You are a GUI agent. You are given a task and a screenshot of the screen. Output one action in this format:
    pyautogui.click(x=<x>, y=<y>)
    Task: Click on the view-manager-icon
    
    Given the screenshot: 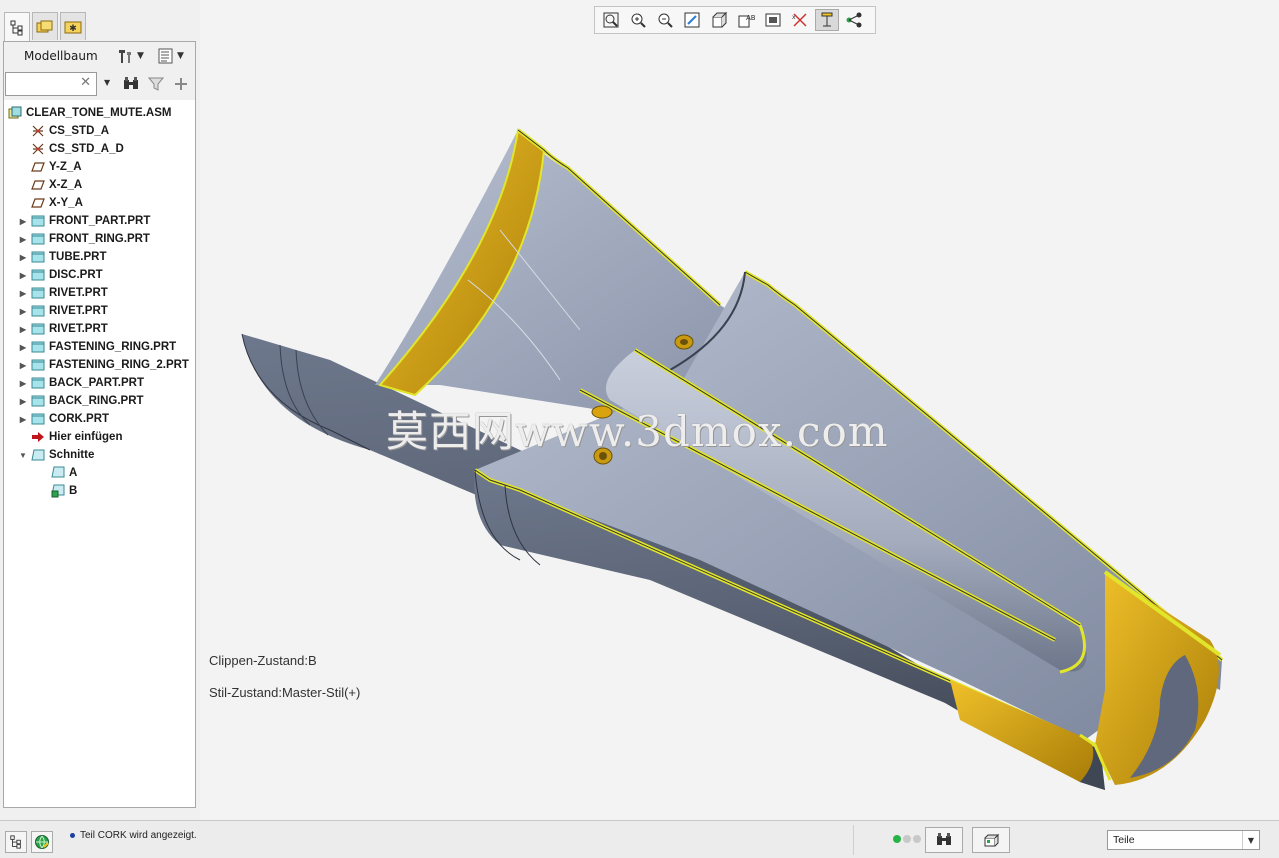 What is the action you would take?
    pyautogui.click(x=773, y=20)
    